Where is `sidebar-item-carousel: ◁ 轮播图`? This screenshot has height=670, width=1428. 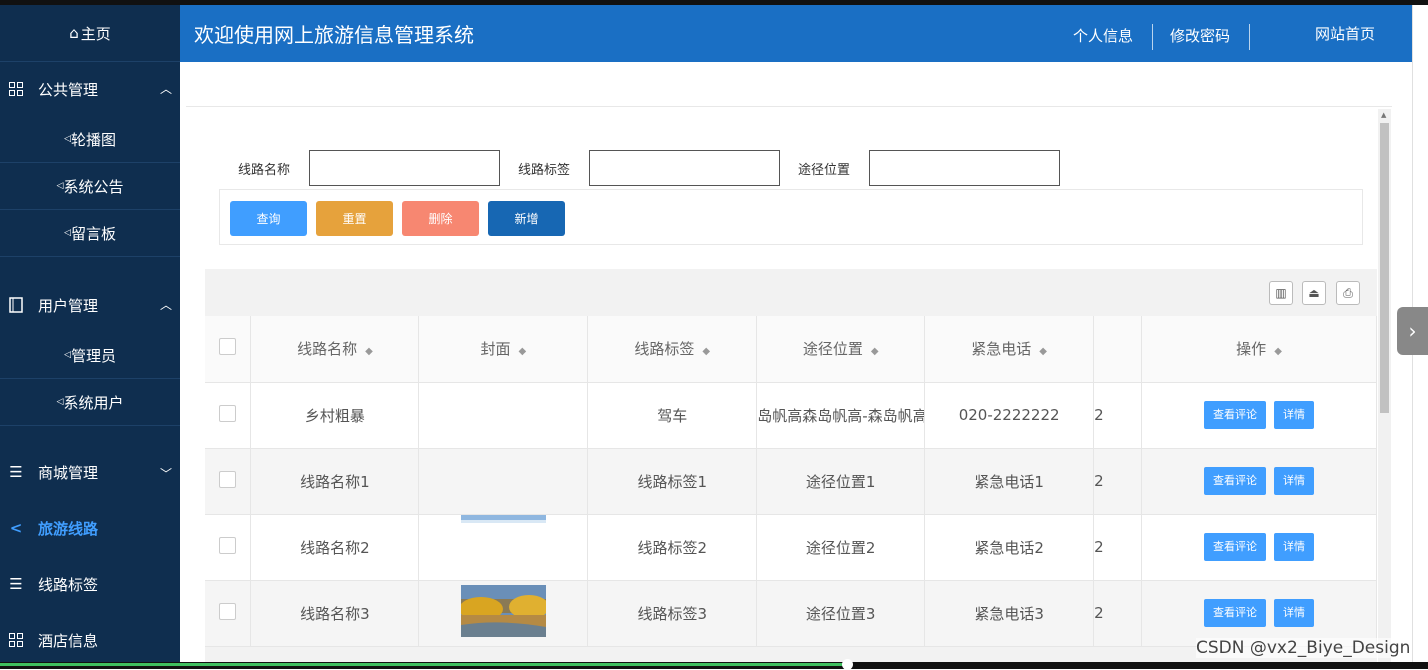 sidebar-item-carousel: ◁ 轮播图 is located at coordinates (90, 139).